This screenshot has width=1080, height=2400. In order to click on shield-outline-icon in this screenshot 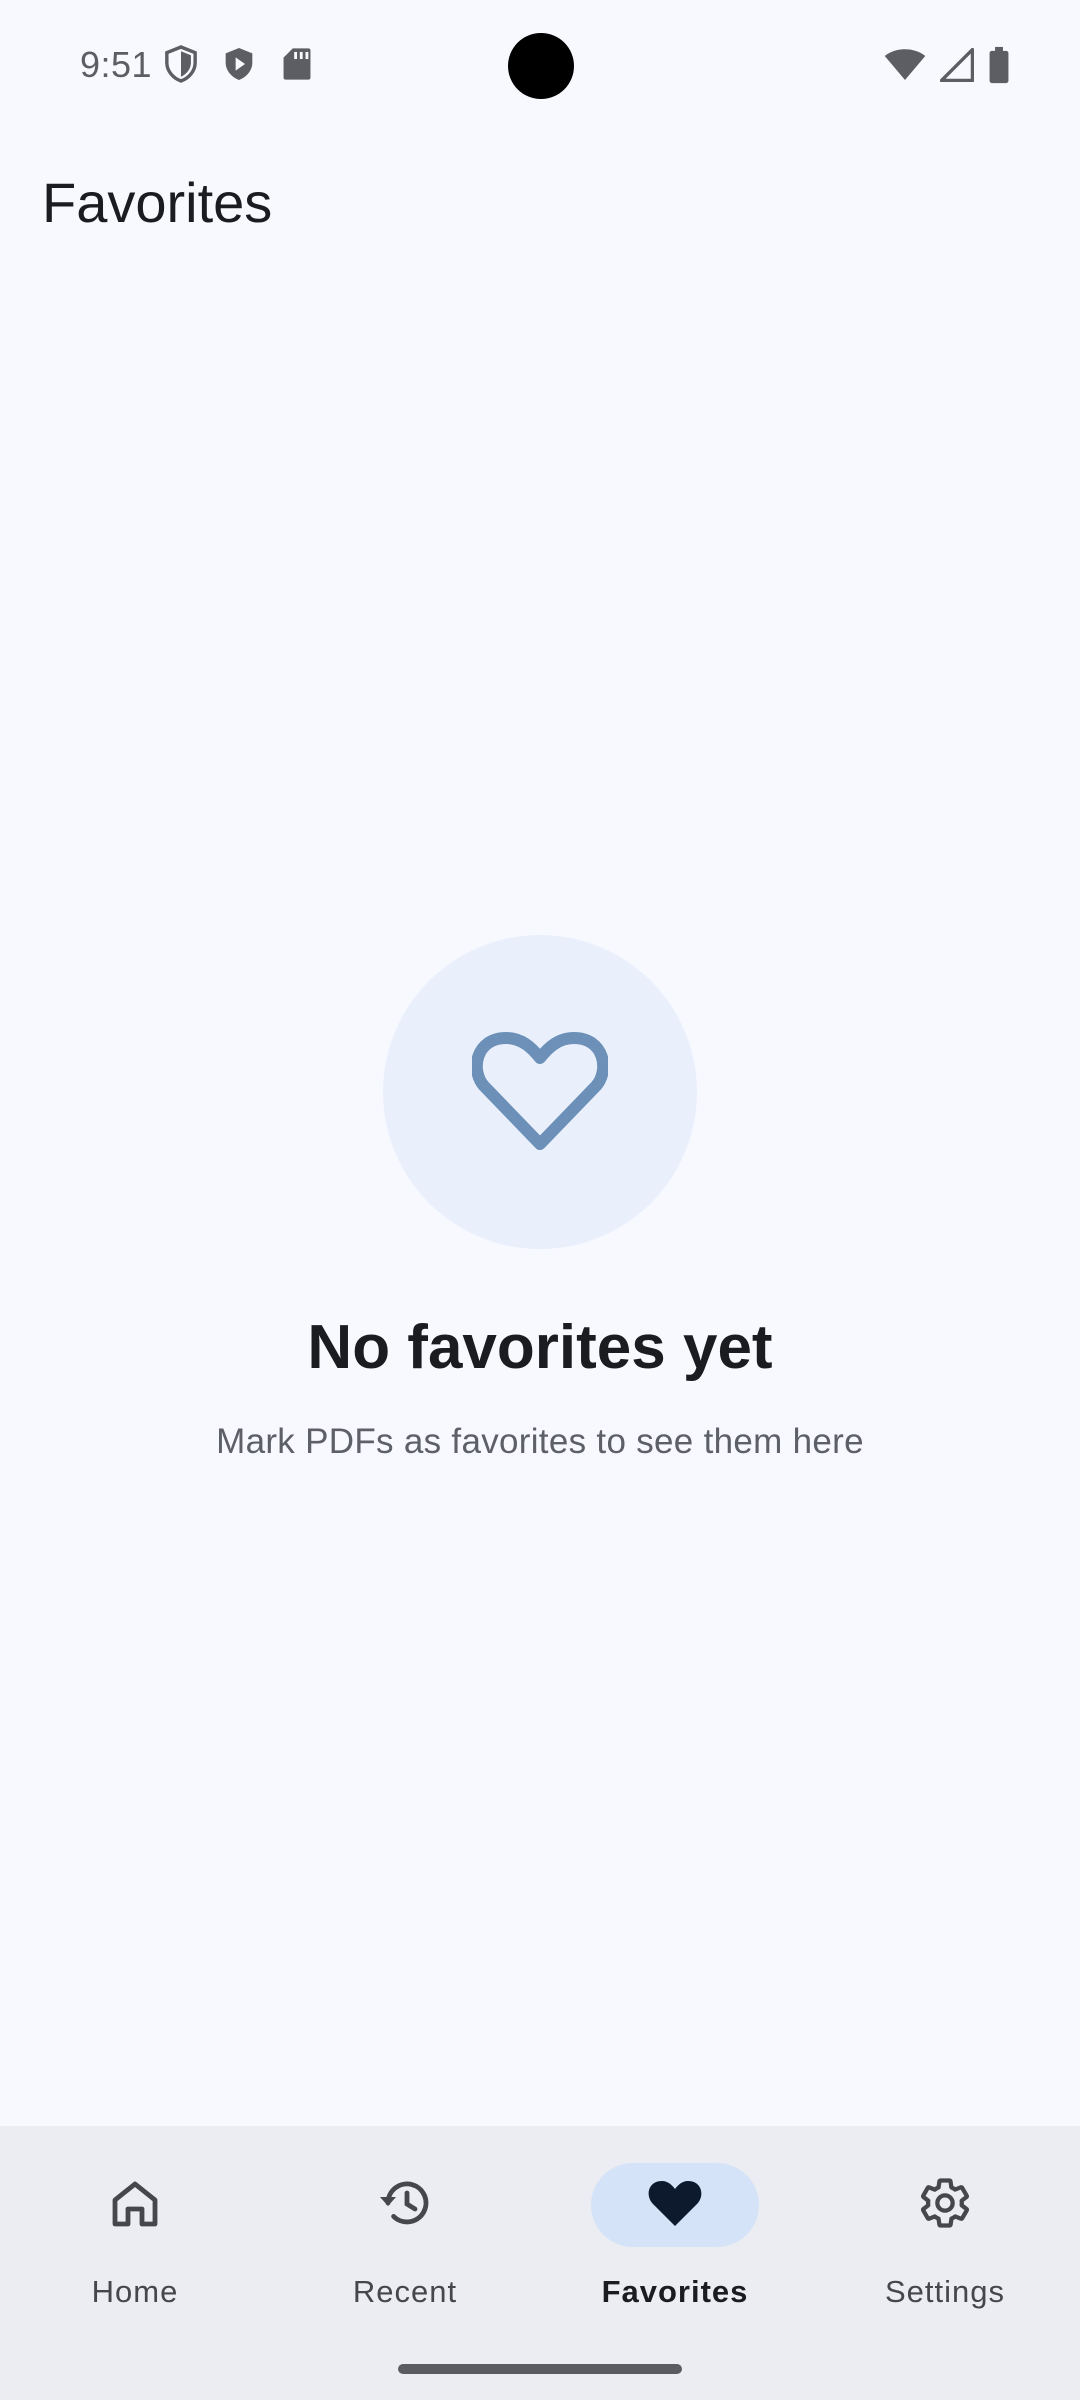, I will do `click(181, 64)`.